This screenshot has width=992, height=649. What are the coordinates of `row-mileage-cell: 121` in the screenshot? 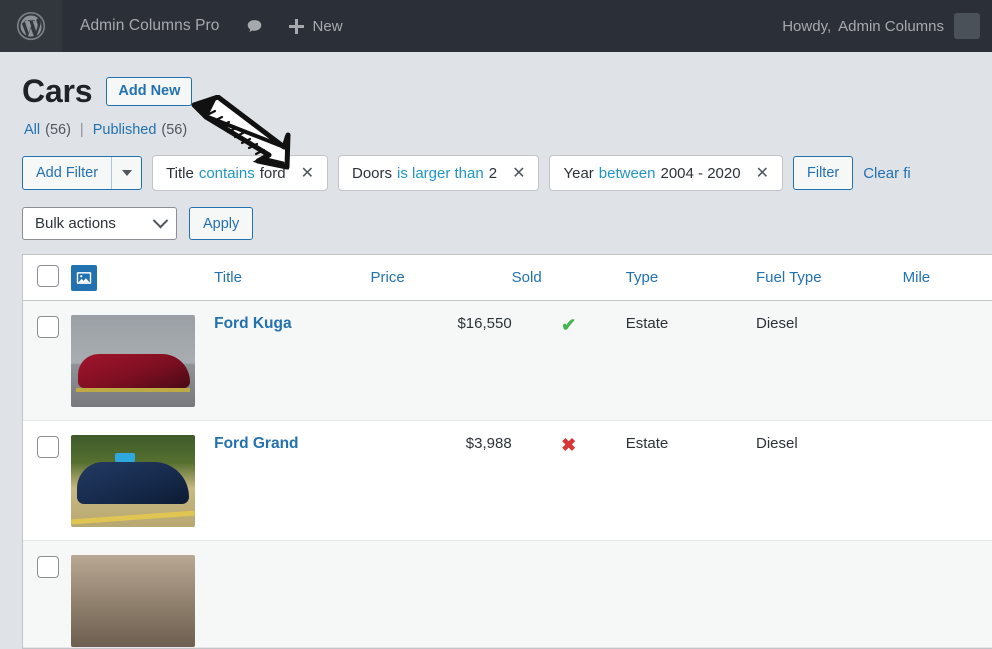 It's located at (947, 480).